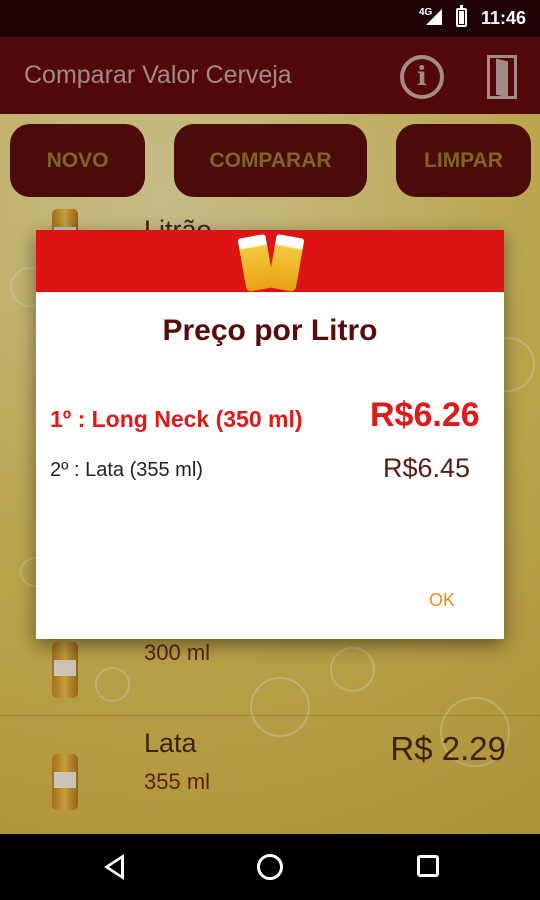 The height and width of the screenshot is (900, 540). I want to click on battery-icon, so click(461, 16).